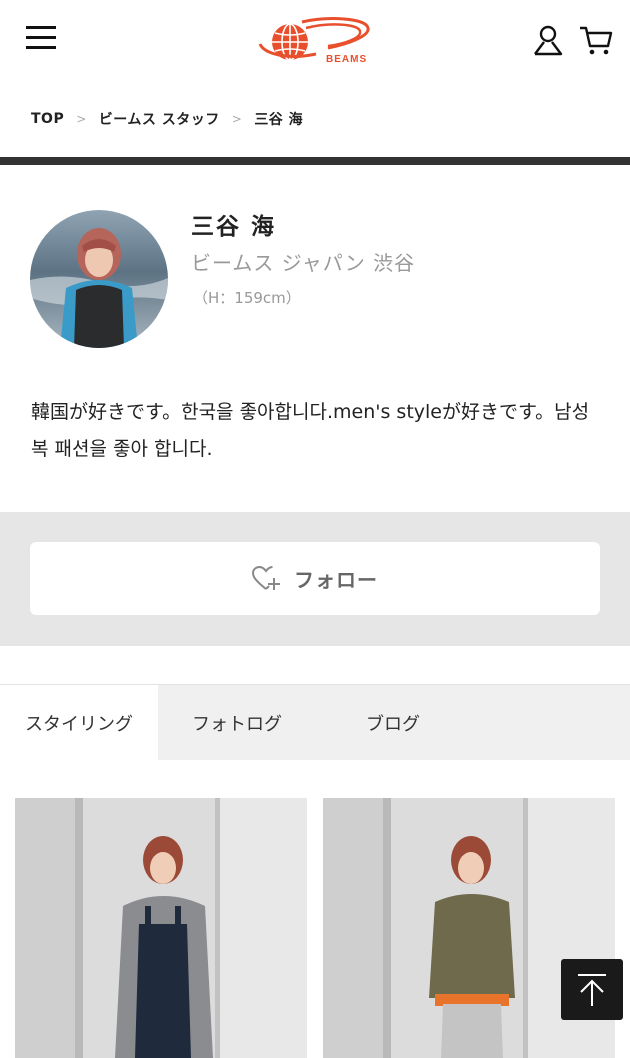 The height and width of the screenshot is (1058, 630). Describe the element at coordinates (79, 723) in the screenshot. I see `tab-styling: スタイリング` at that location.